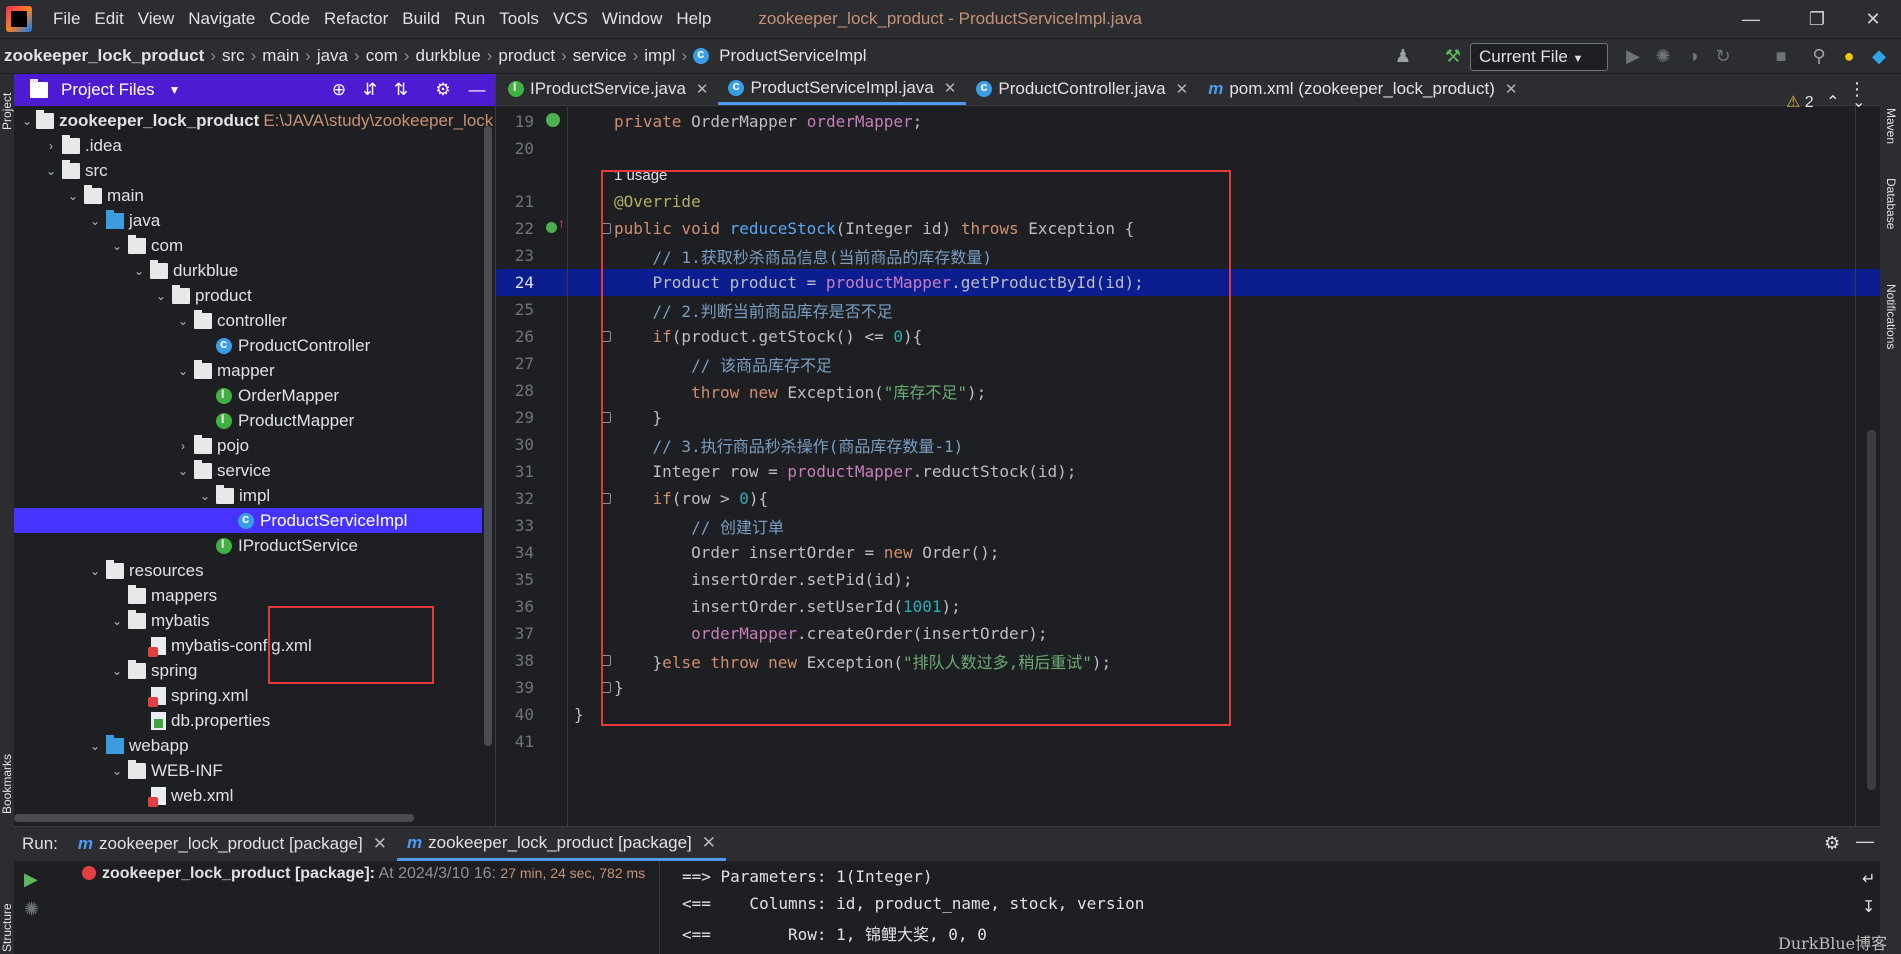 Image resolution: width=1901 pixels, height=954 pixels. I want to click on project-tool-label: Project, so click(7, 111).